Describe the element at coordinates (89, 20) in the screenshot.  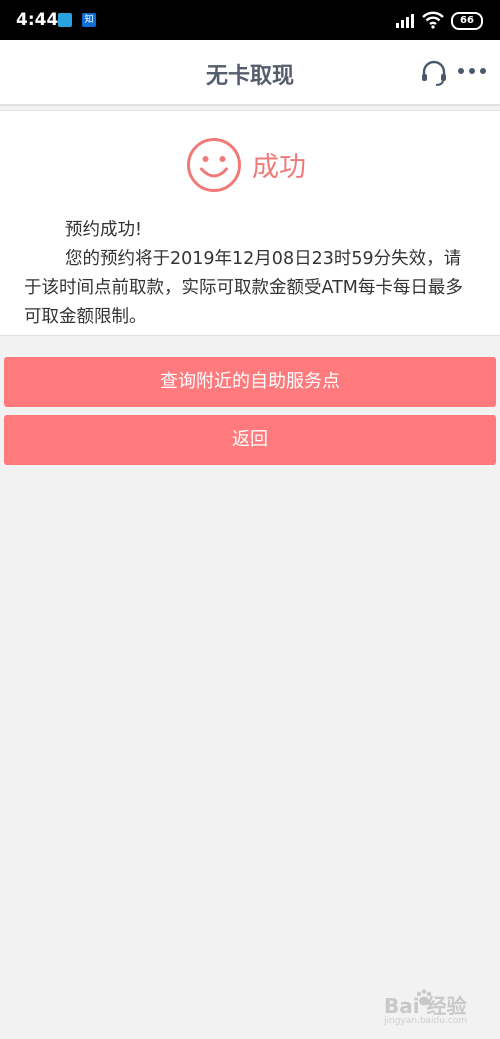
I see `zhihu-icon: 知` at that location.